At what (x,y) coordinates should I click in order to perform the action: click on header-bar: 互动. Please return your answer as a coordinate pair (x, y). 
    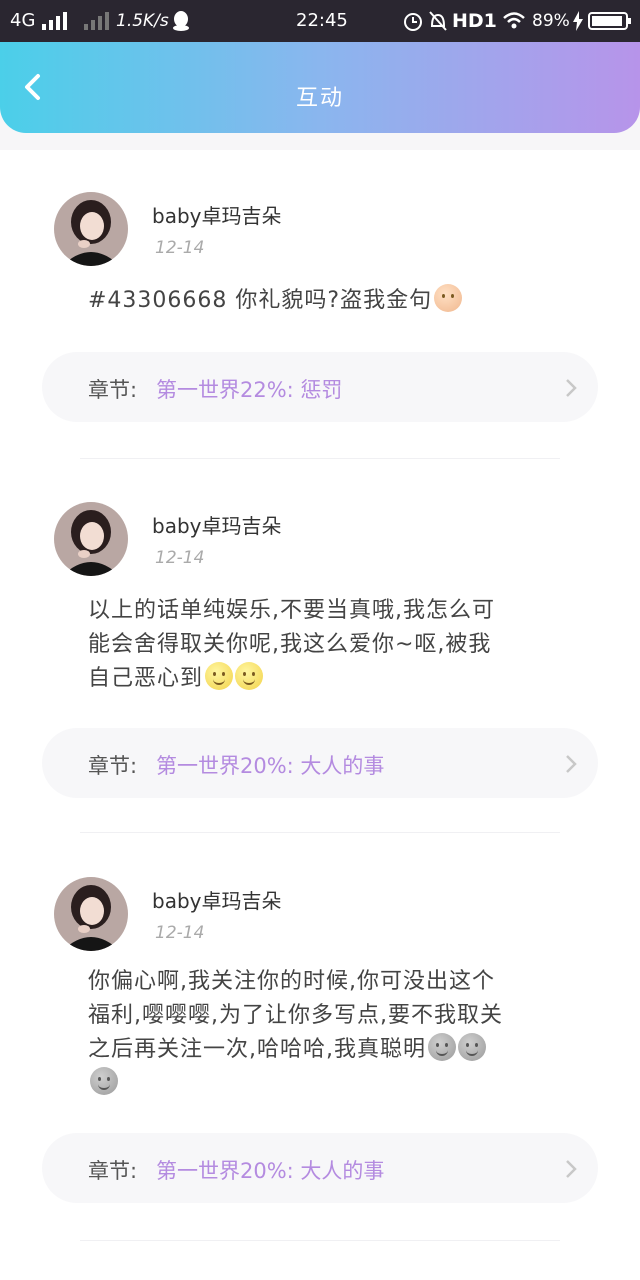
    Looking at the image, I should click on (320, 87).